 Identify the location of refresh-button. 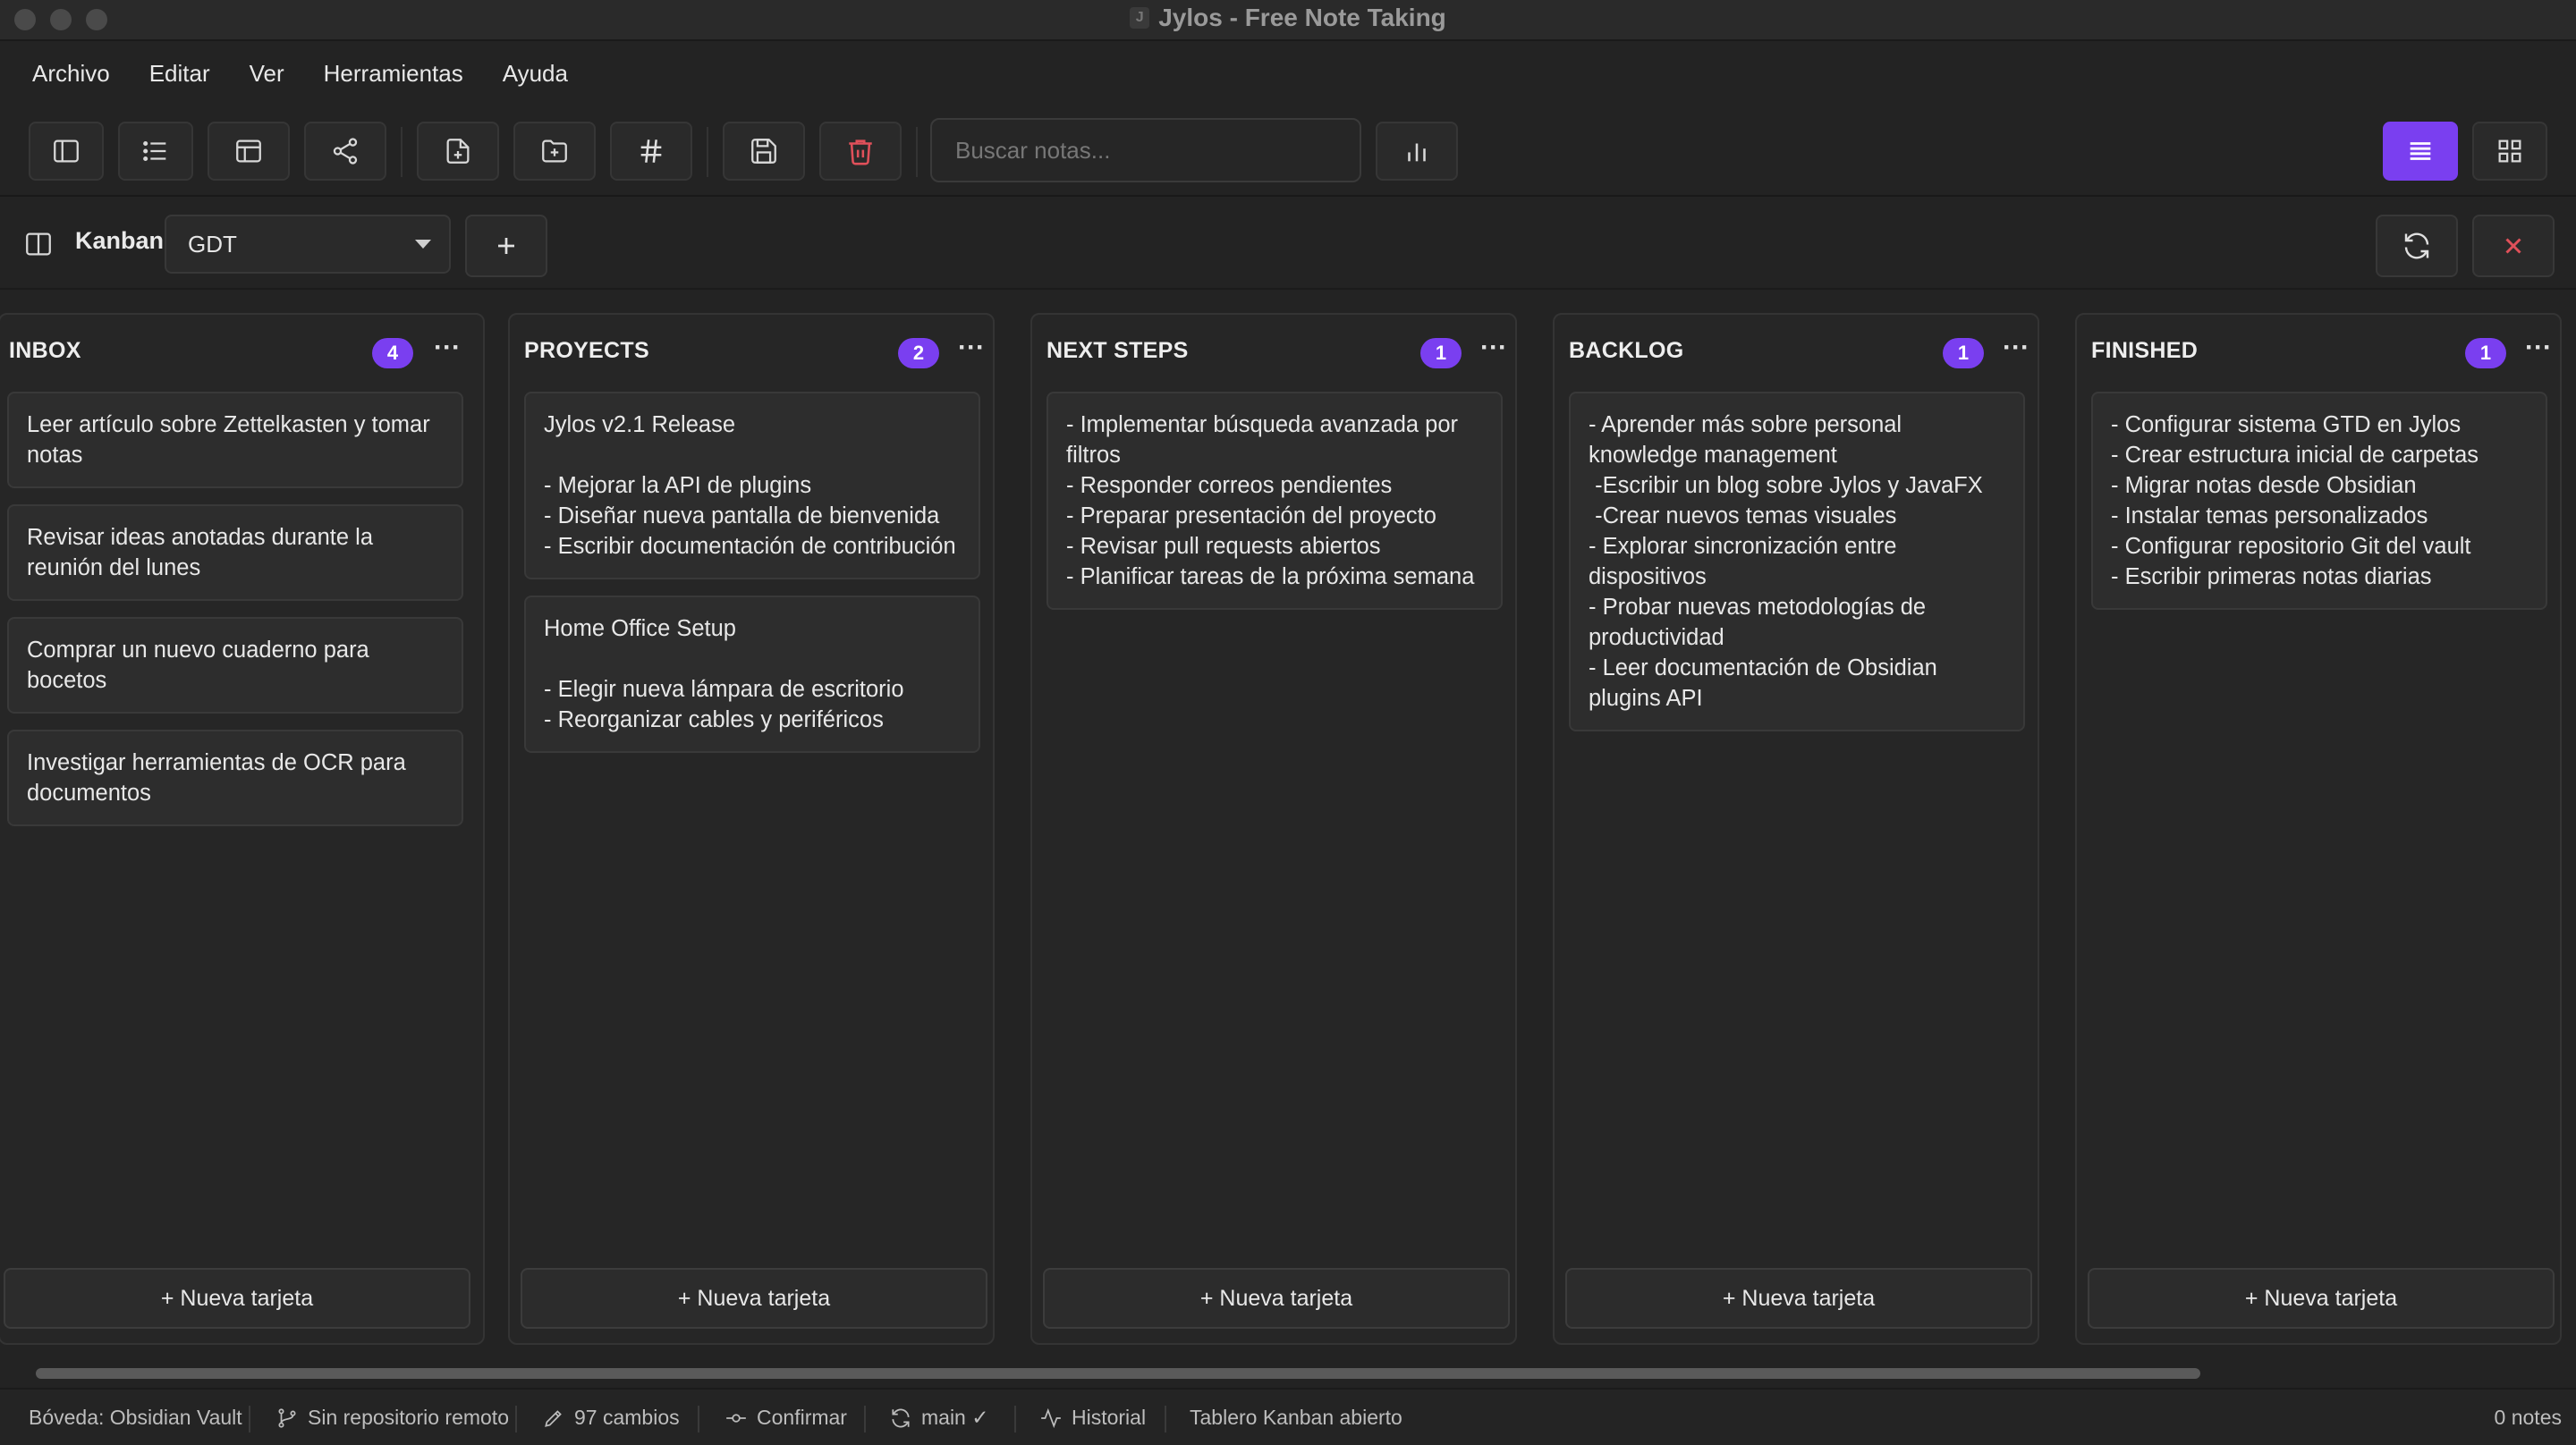
(2417, 246).